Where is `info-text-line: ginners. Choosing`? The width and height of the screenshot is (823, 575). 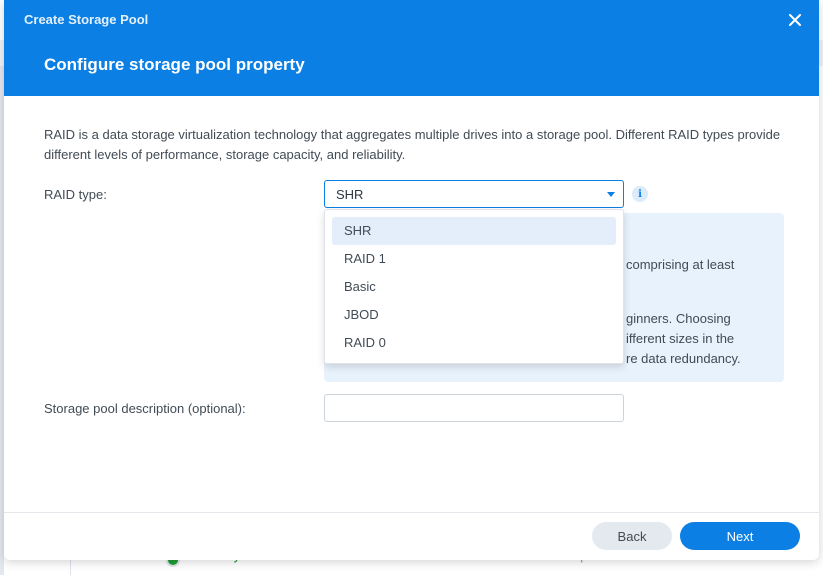 info-text-line: ginners. Choosing is located at coordinates (678, 318).